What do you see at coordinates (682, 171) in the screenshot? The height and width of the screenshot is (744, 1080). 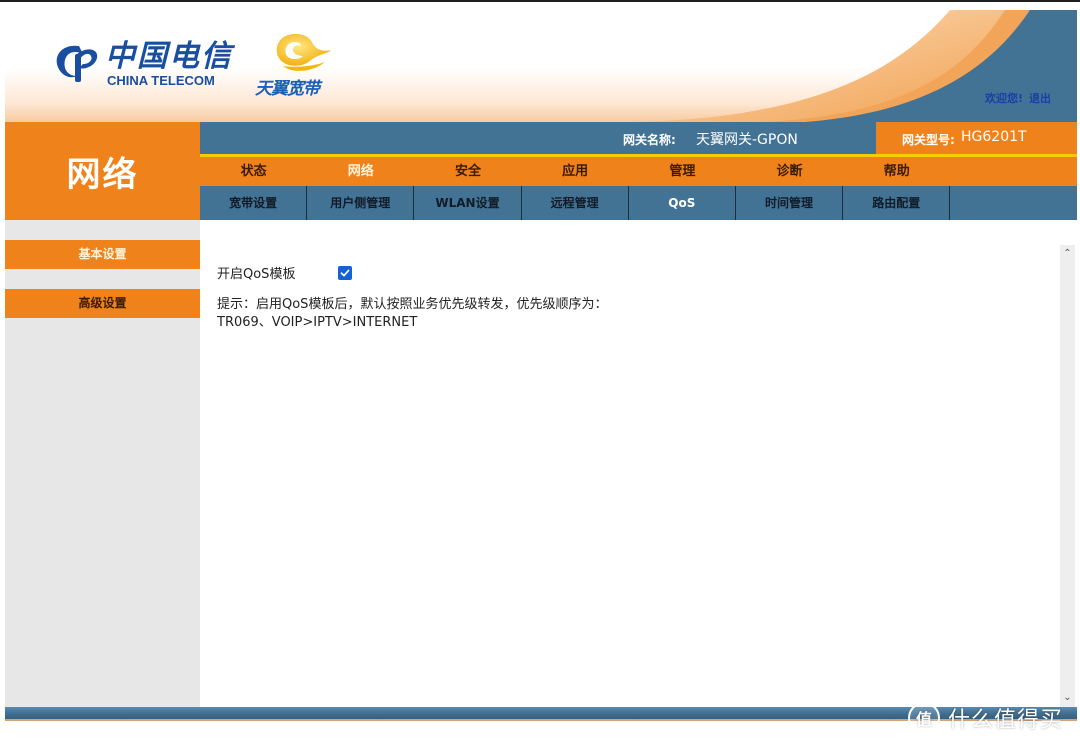 I see `main-nav-management: 管理` at bounding box center [682, 171].